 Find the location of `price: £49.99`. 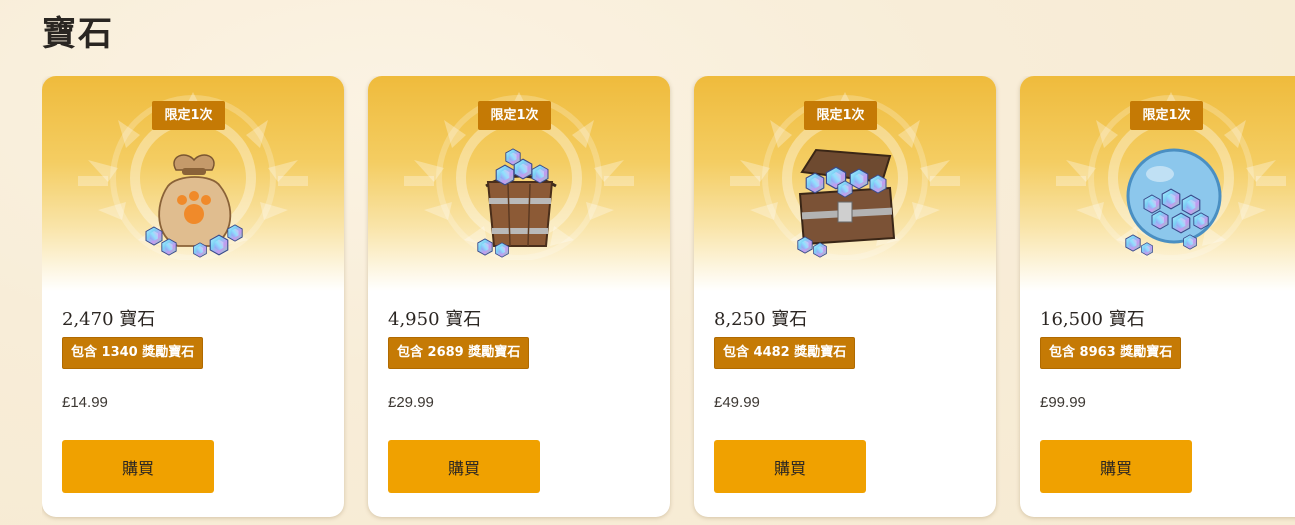

price: £49.99 is located at coordinates (737, 402).